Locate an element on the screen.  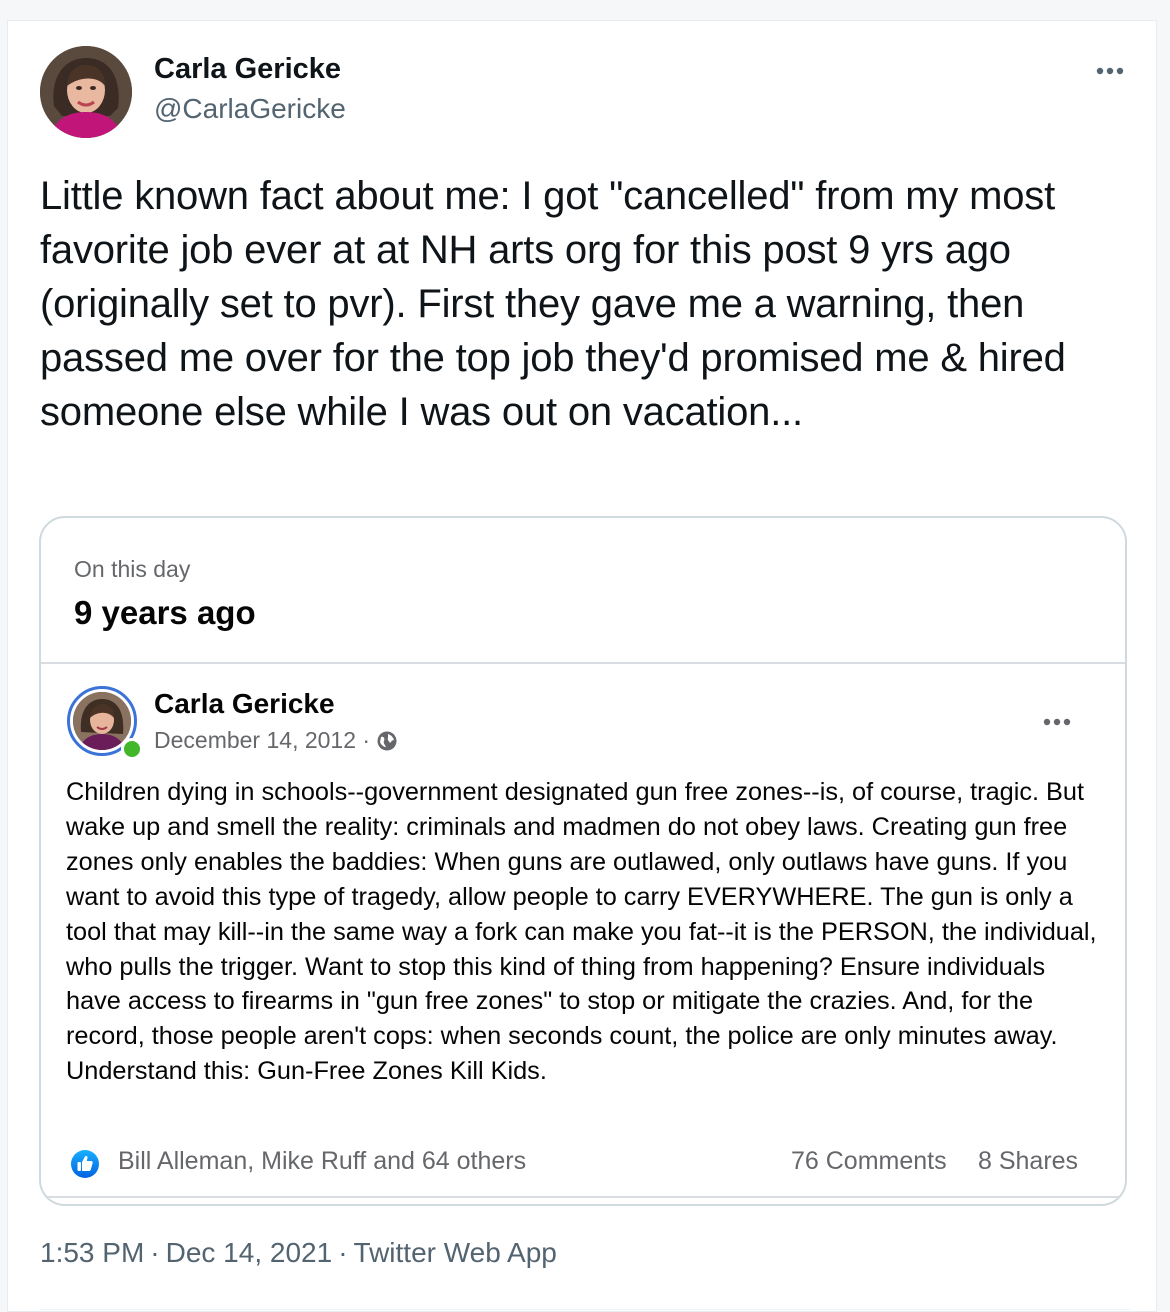
tweet-time: 1:53 PM is located at coordinates (92, 1252).